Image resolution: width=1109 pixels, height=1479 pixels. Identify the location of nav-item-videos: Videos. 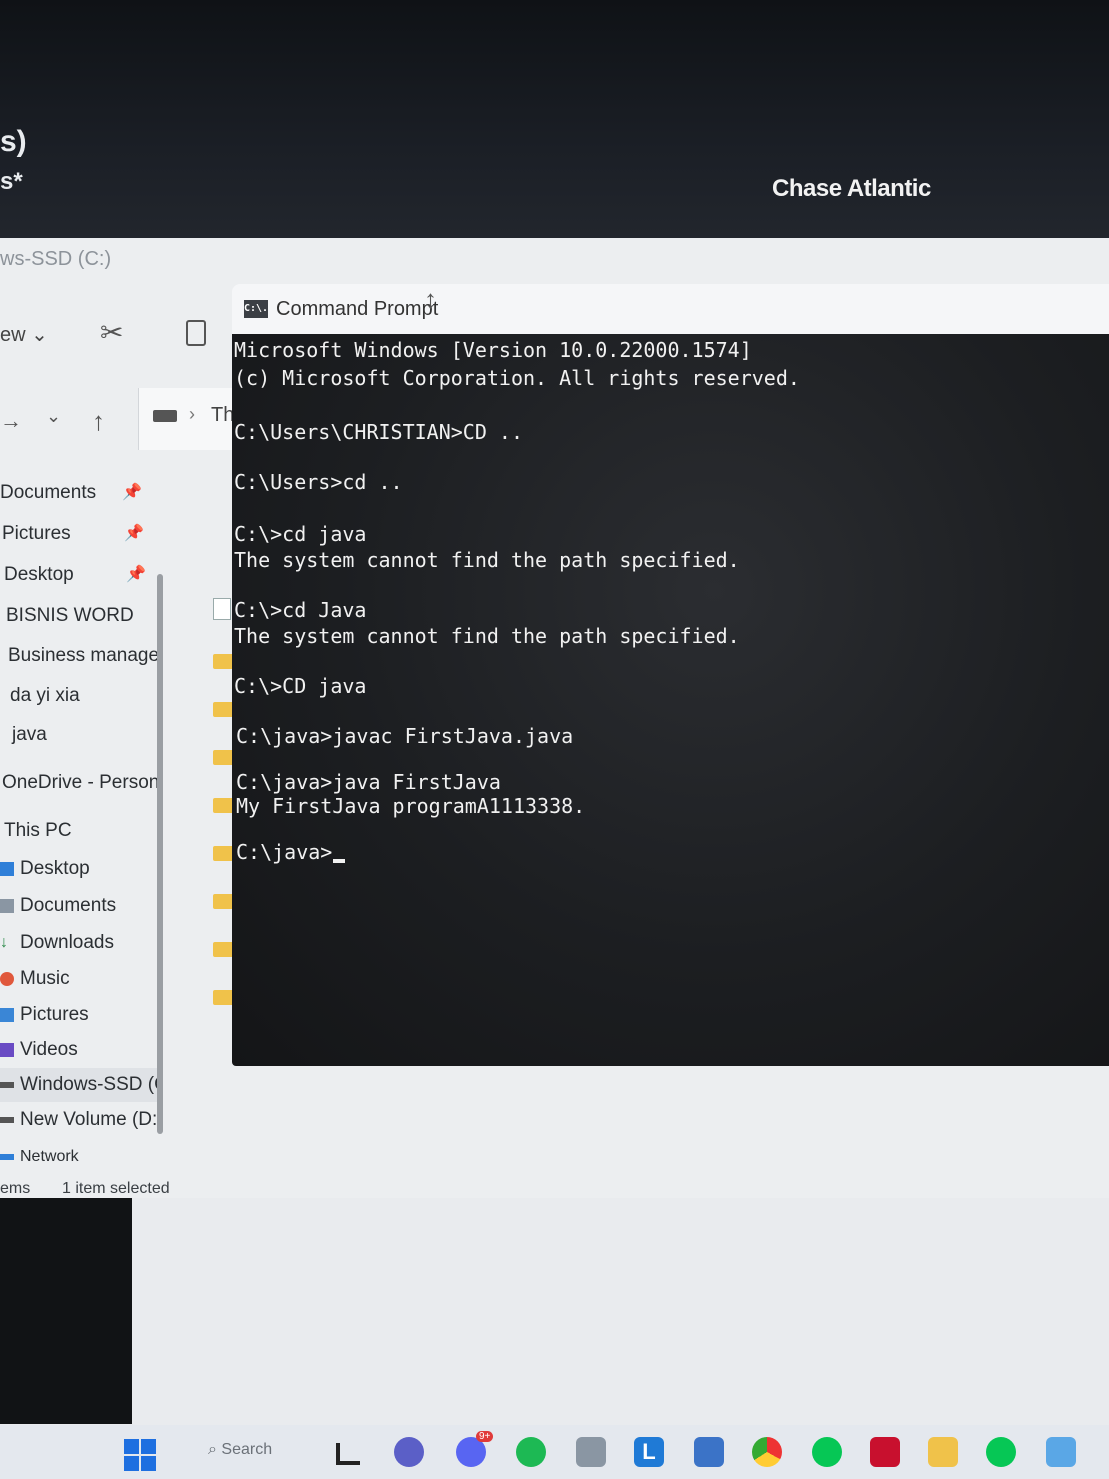
(80, 1050).